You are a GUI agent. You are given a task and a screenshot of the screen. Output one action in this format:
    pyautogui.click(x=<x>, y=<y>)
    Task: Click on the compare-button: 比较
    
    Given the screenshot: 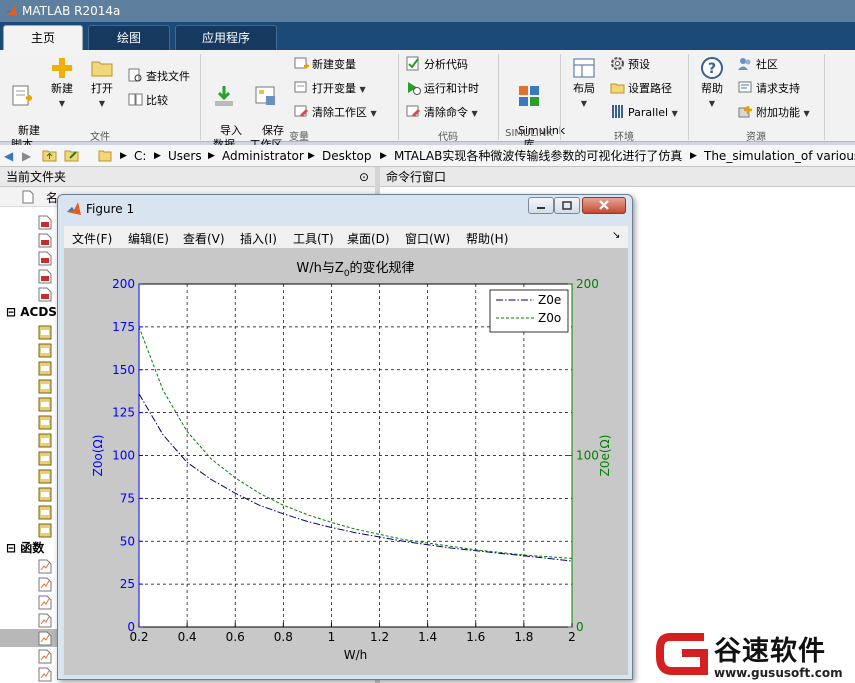 What is the action you would take?
    pyautogui.click(x=148, y=101)
    